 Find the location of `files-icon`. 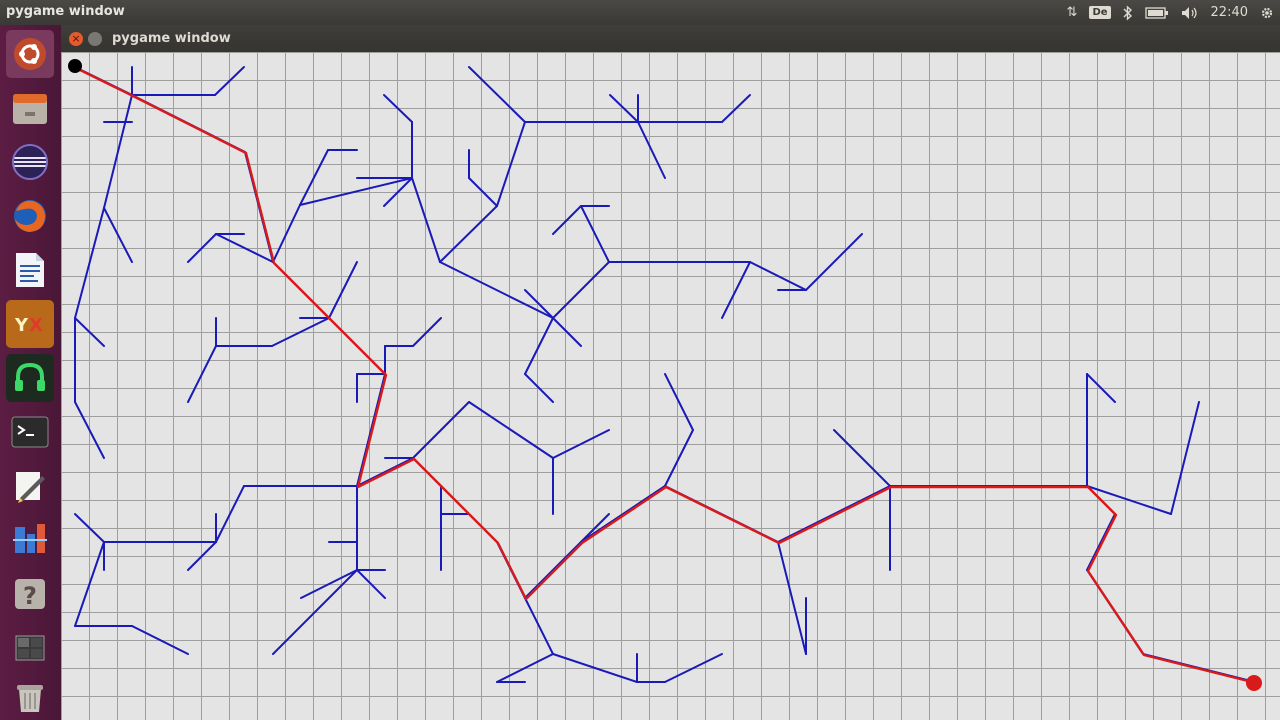

files-icon is located at coordinates (30, 108).